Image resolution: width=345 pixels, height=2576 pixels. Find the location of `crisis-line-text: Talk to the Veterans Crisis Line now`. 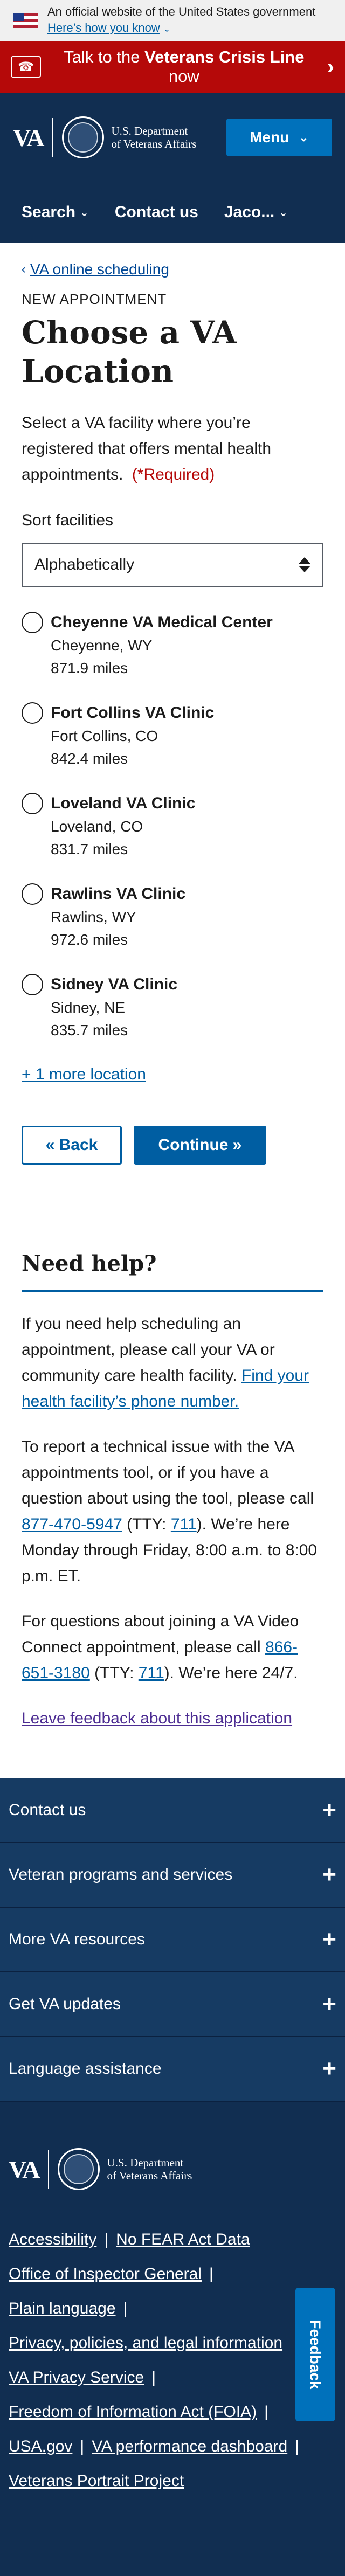

crisis-line-text: Talk to the Veterans Crisis Line now is located at coordinates (184, 66).